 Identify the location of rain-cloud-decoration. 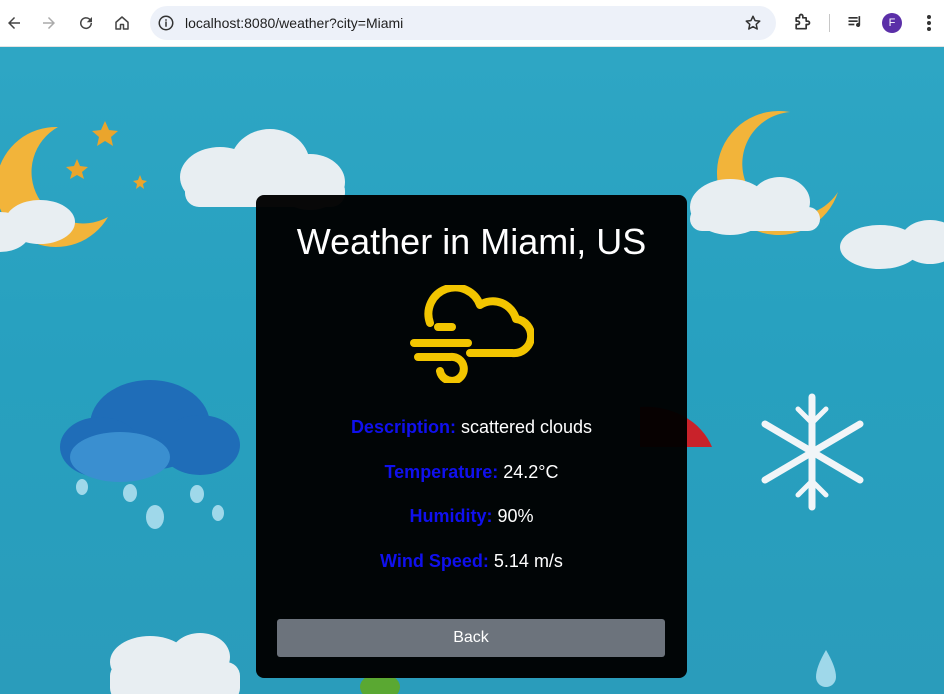
(120, 457).